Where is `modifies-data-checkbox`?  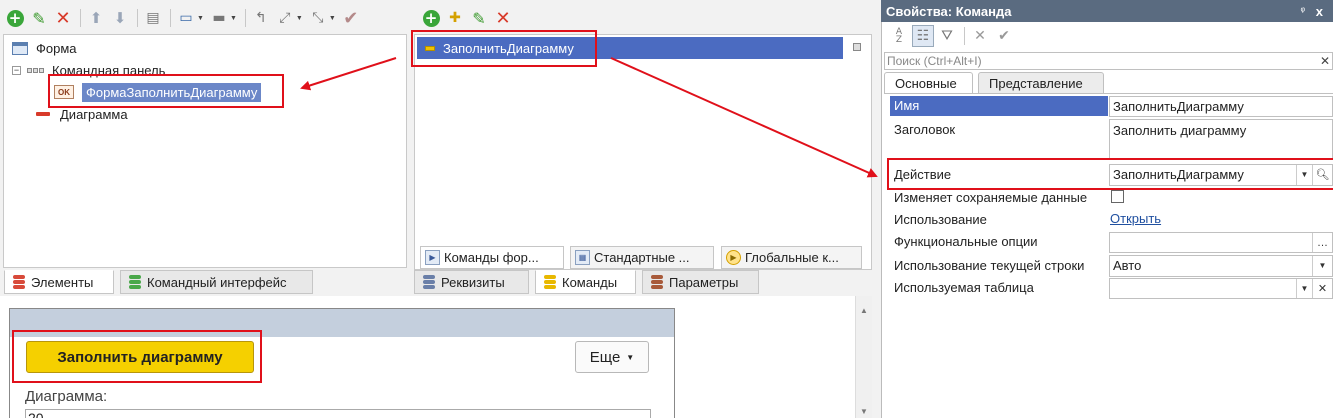
modifies-data-checkbox is located at coordinates (1117, 196).